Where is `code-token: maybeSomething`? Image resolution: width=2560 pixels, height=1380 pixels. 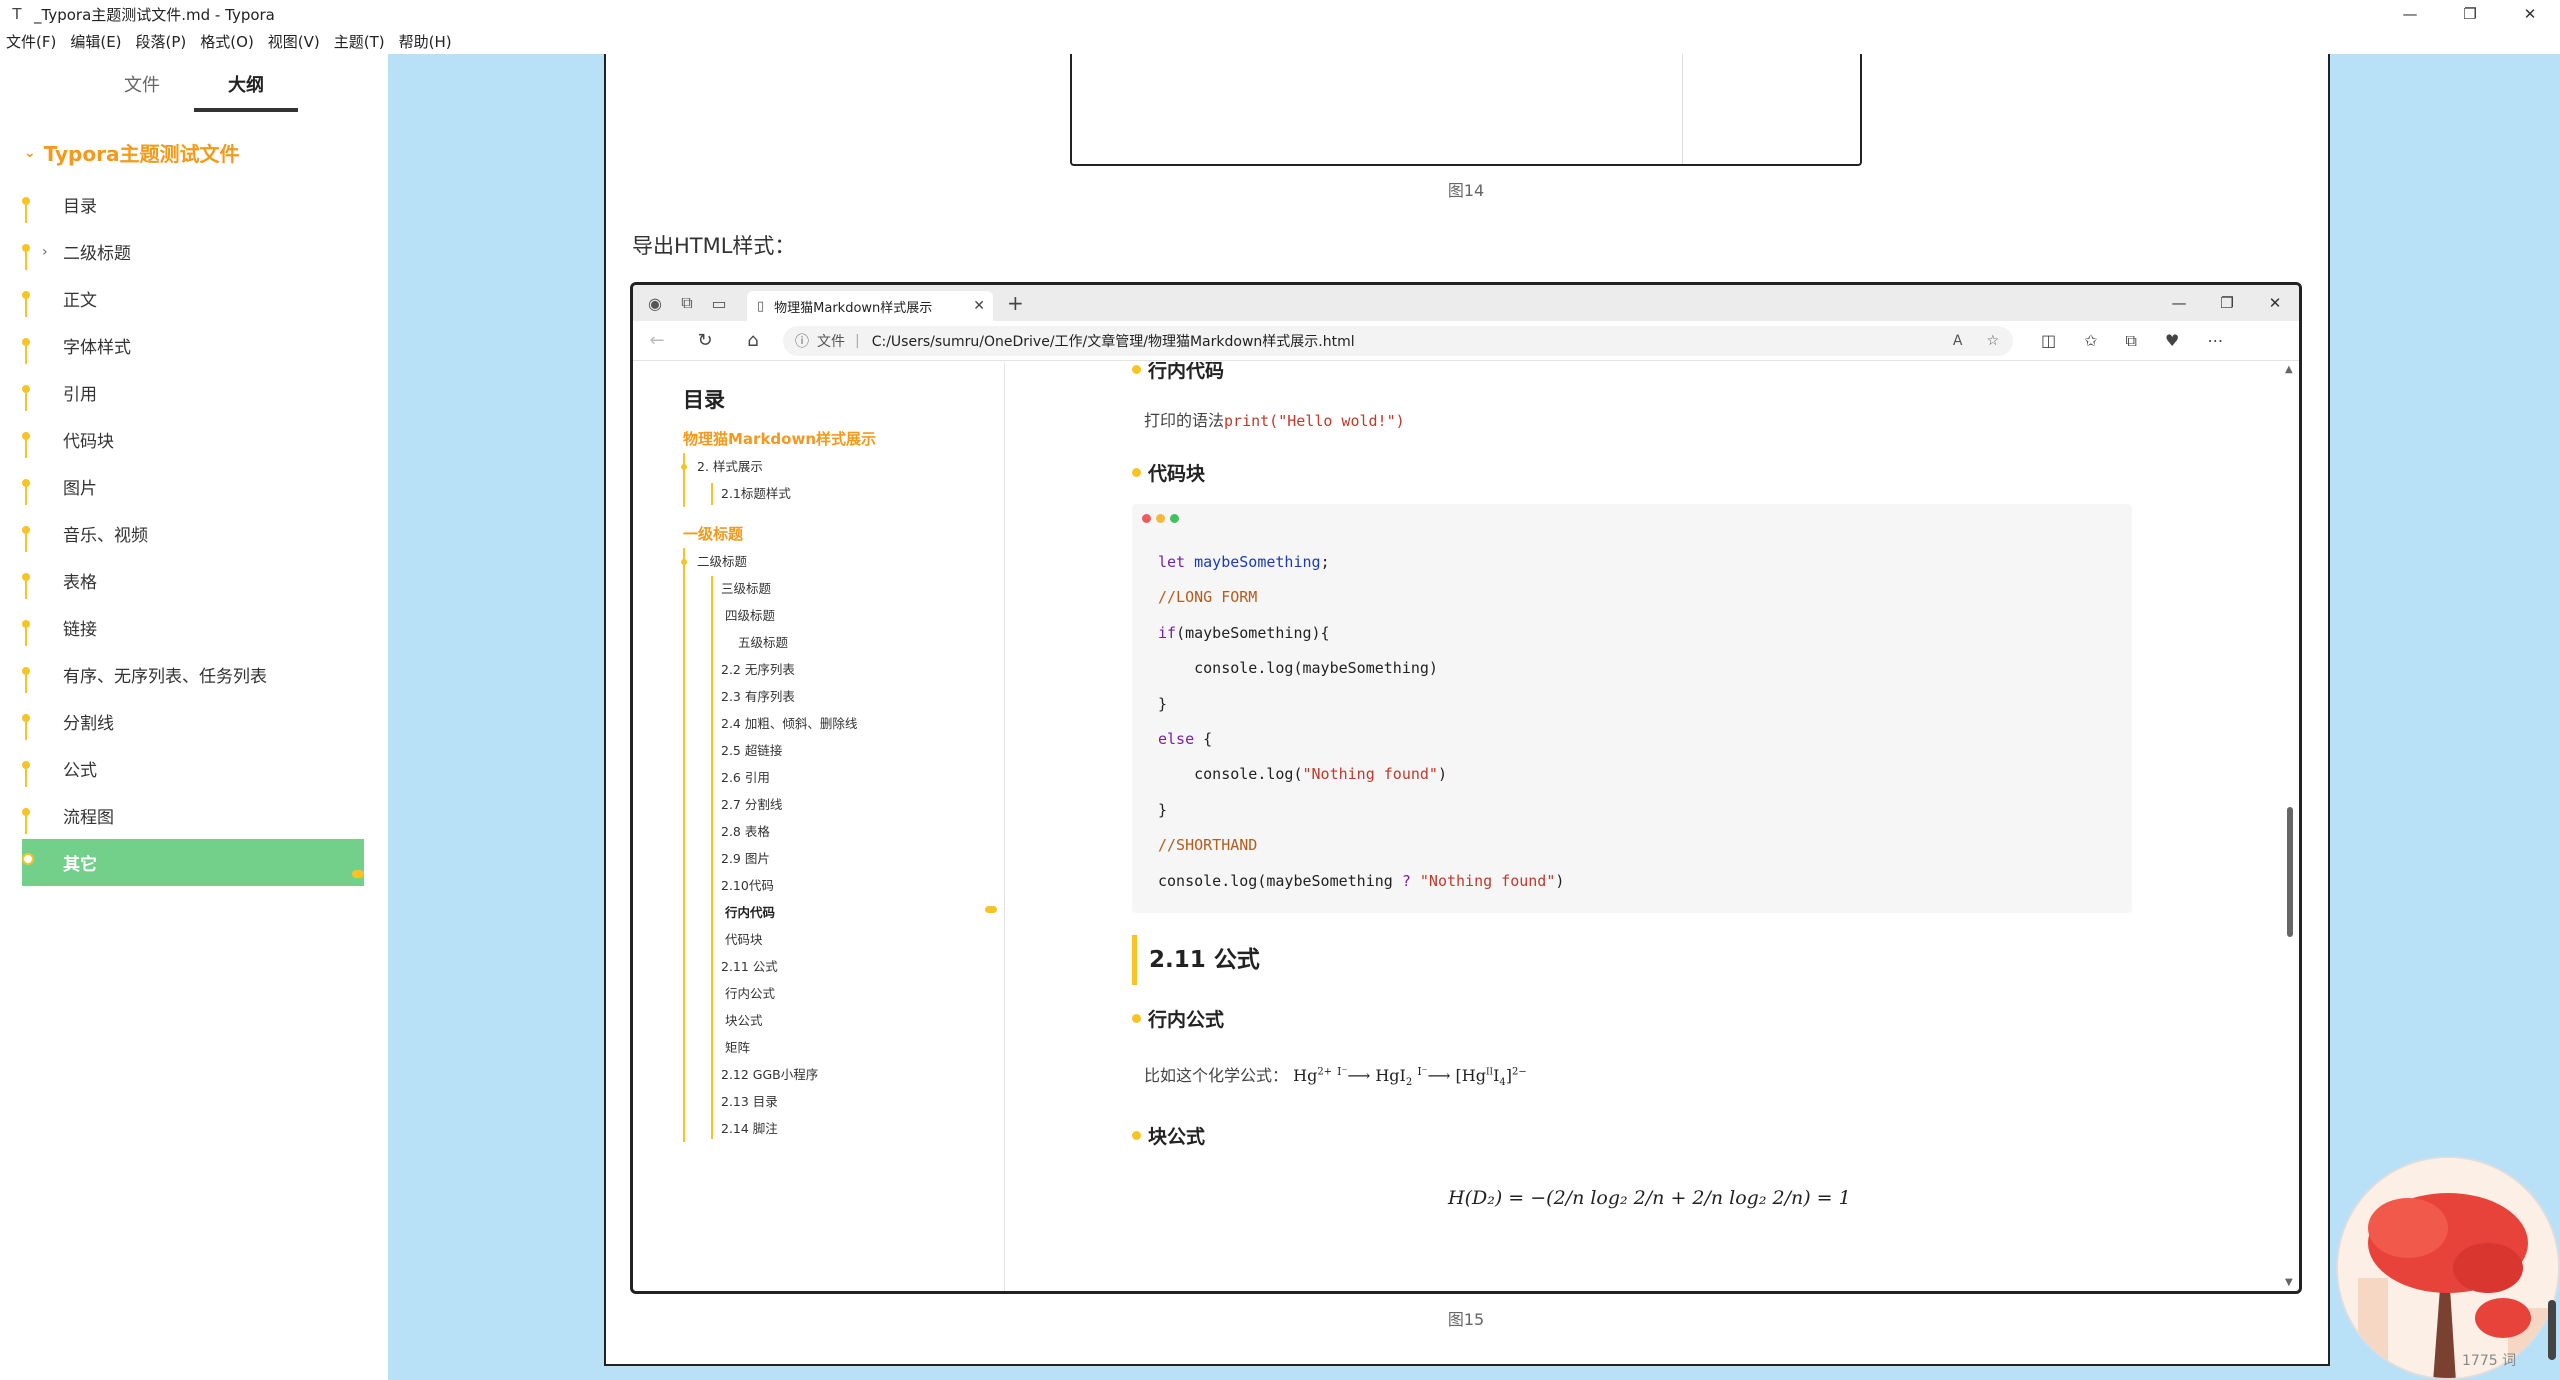 code-token: maybeSomething is located at coordinates (1257, 562).